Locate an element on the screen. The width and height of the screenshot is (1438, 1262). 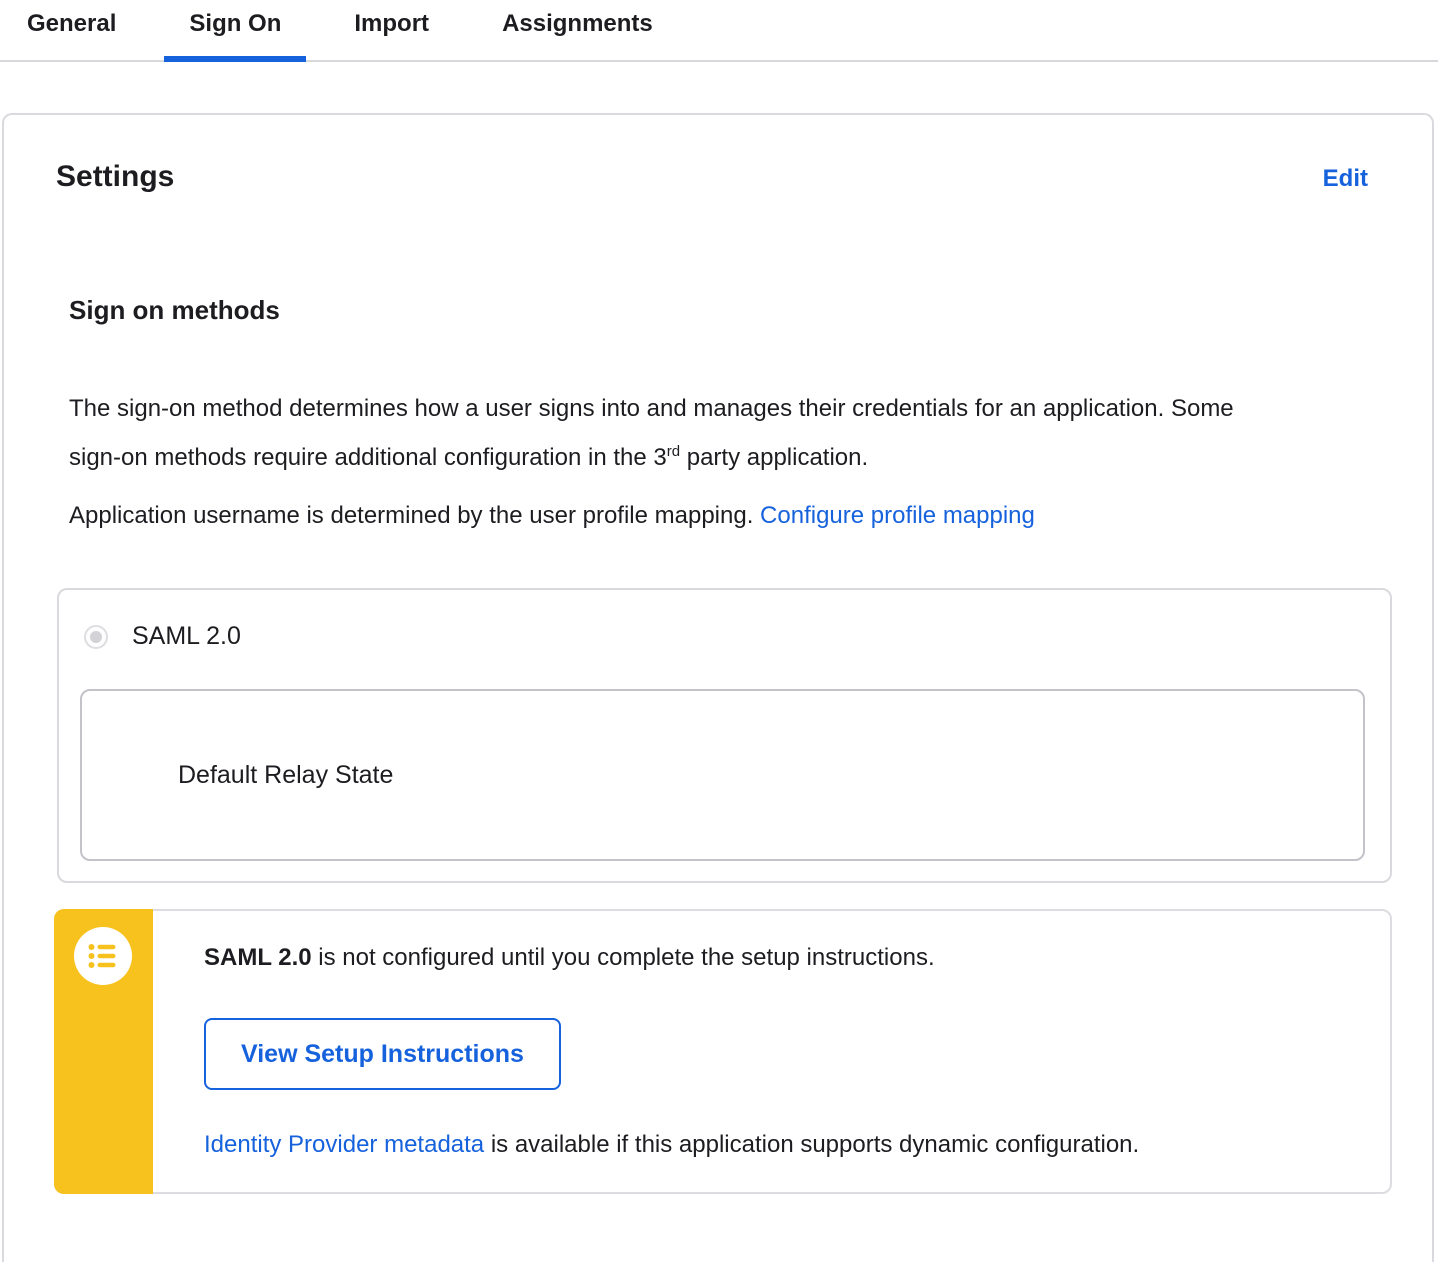
settings-title: Settings is located at coordinates (115, 176).